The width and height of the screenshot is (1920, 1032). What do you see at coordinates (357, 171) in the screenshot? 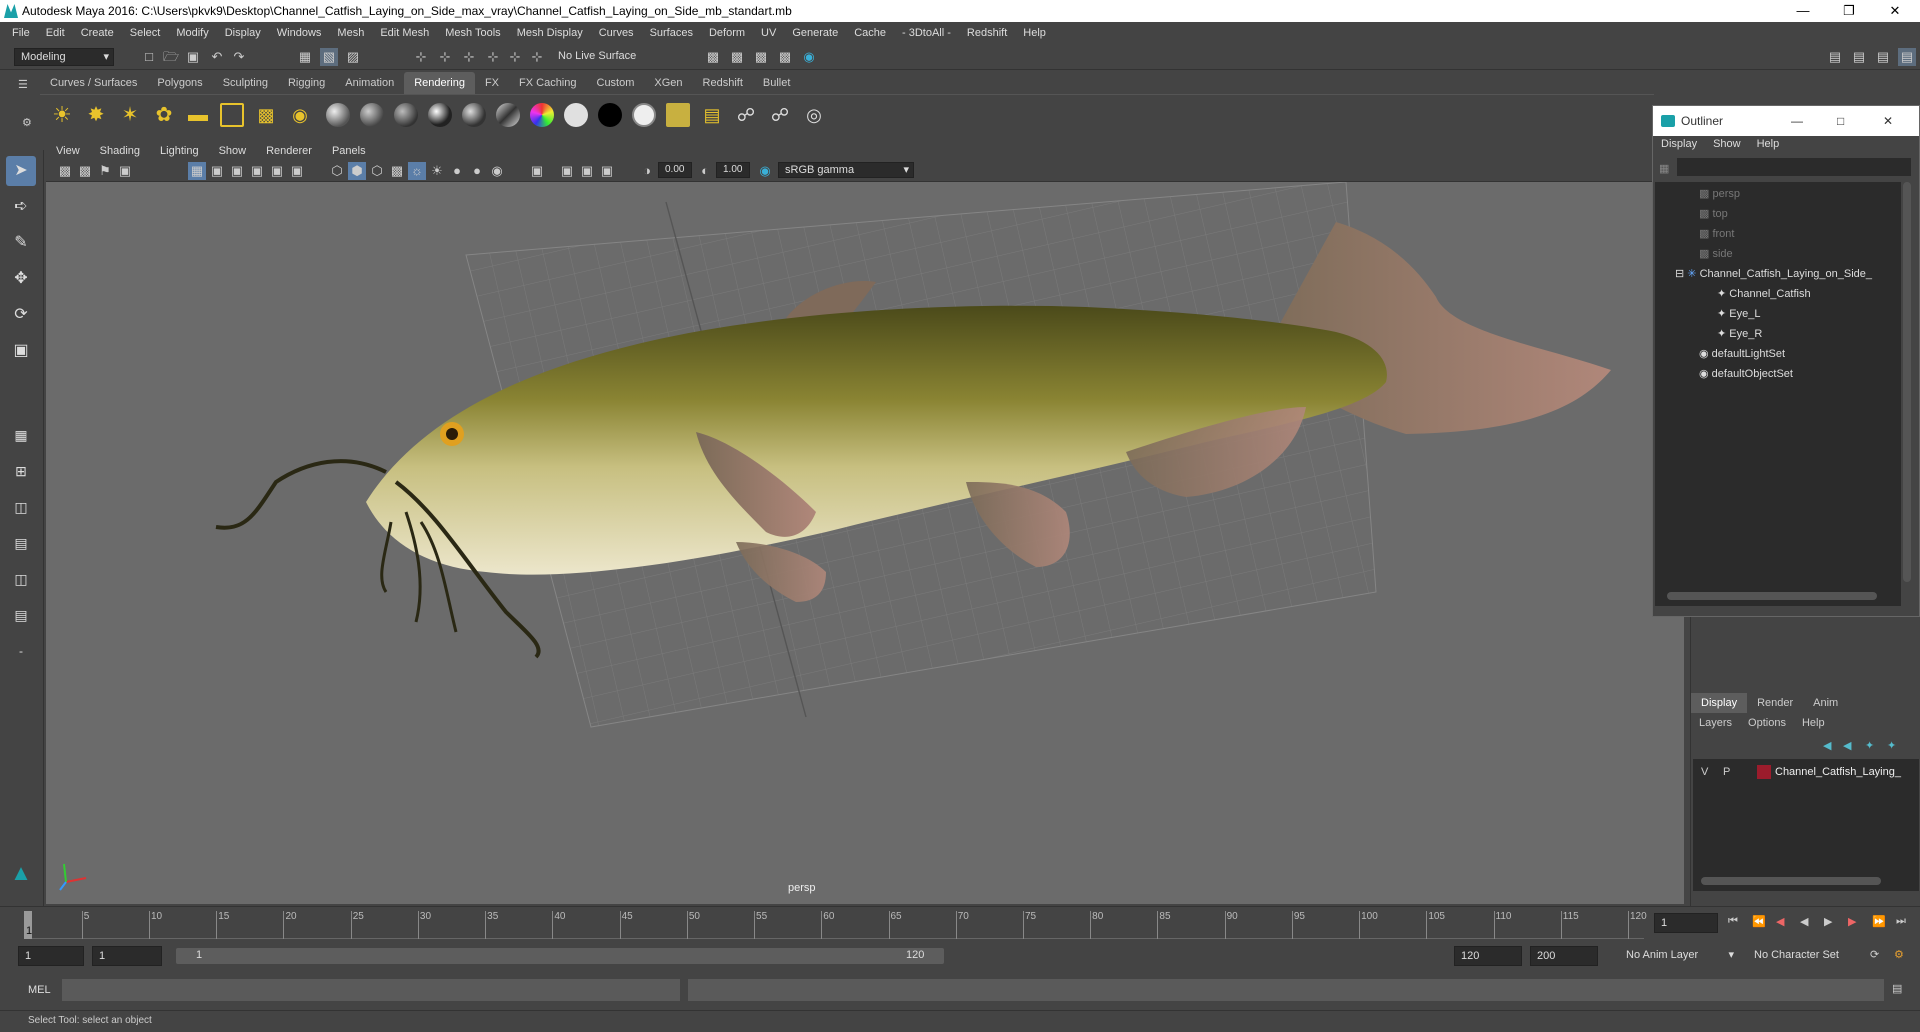
I see `smooth-shade-icon: ⬢` at bounding box center [357, 171].